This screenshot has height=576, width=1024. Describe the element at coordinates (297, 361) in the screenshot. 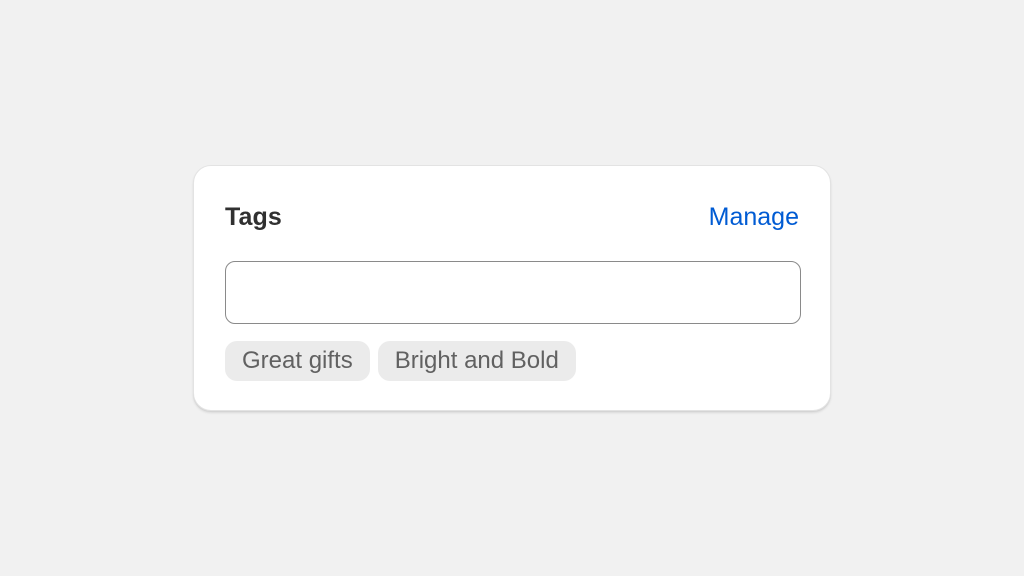

I see `tag-great-gifts: Great gifts` at that location.